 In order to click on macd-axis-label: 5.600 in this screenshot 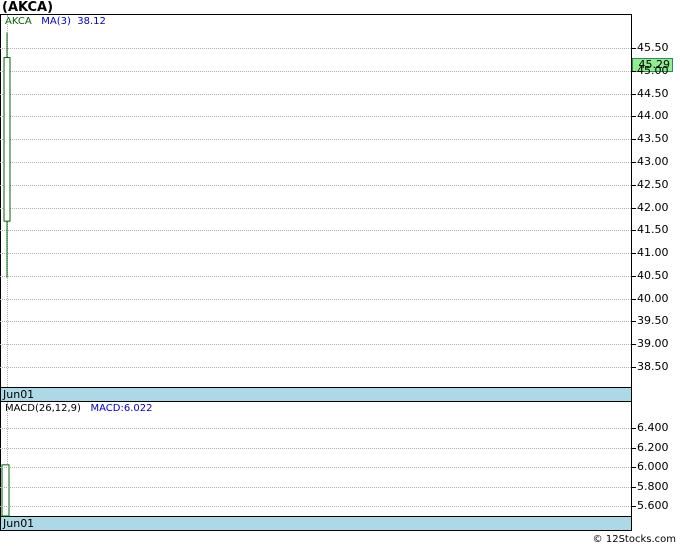, I will do `click(653, 505)`.